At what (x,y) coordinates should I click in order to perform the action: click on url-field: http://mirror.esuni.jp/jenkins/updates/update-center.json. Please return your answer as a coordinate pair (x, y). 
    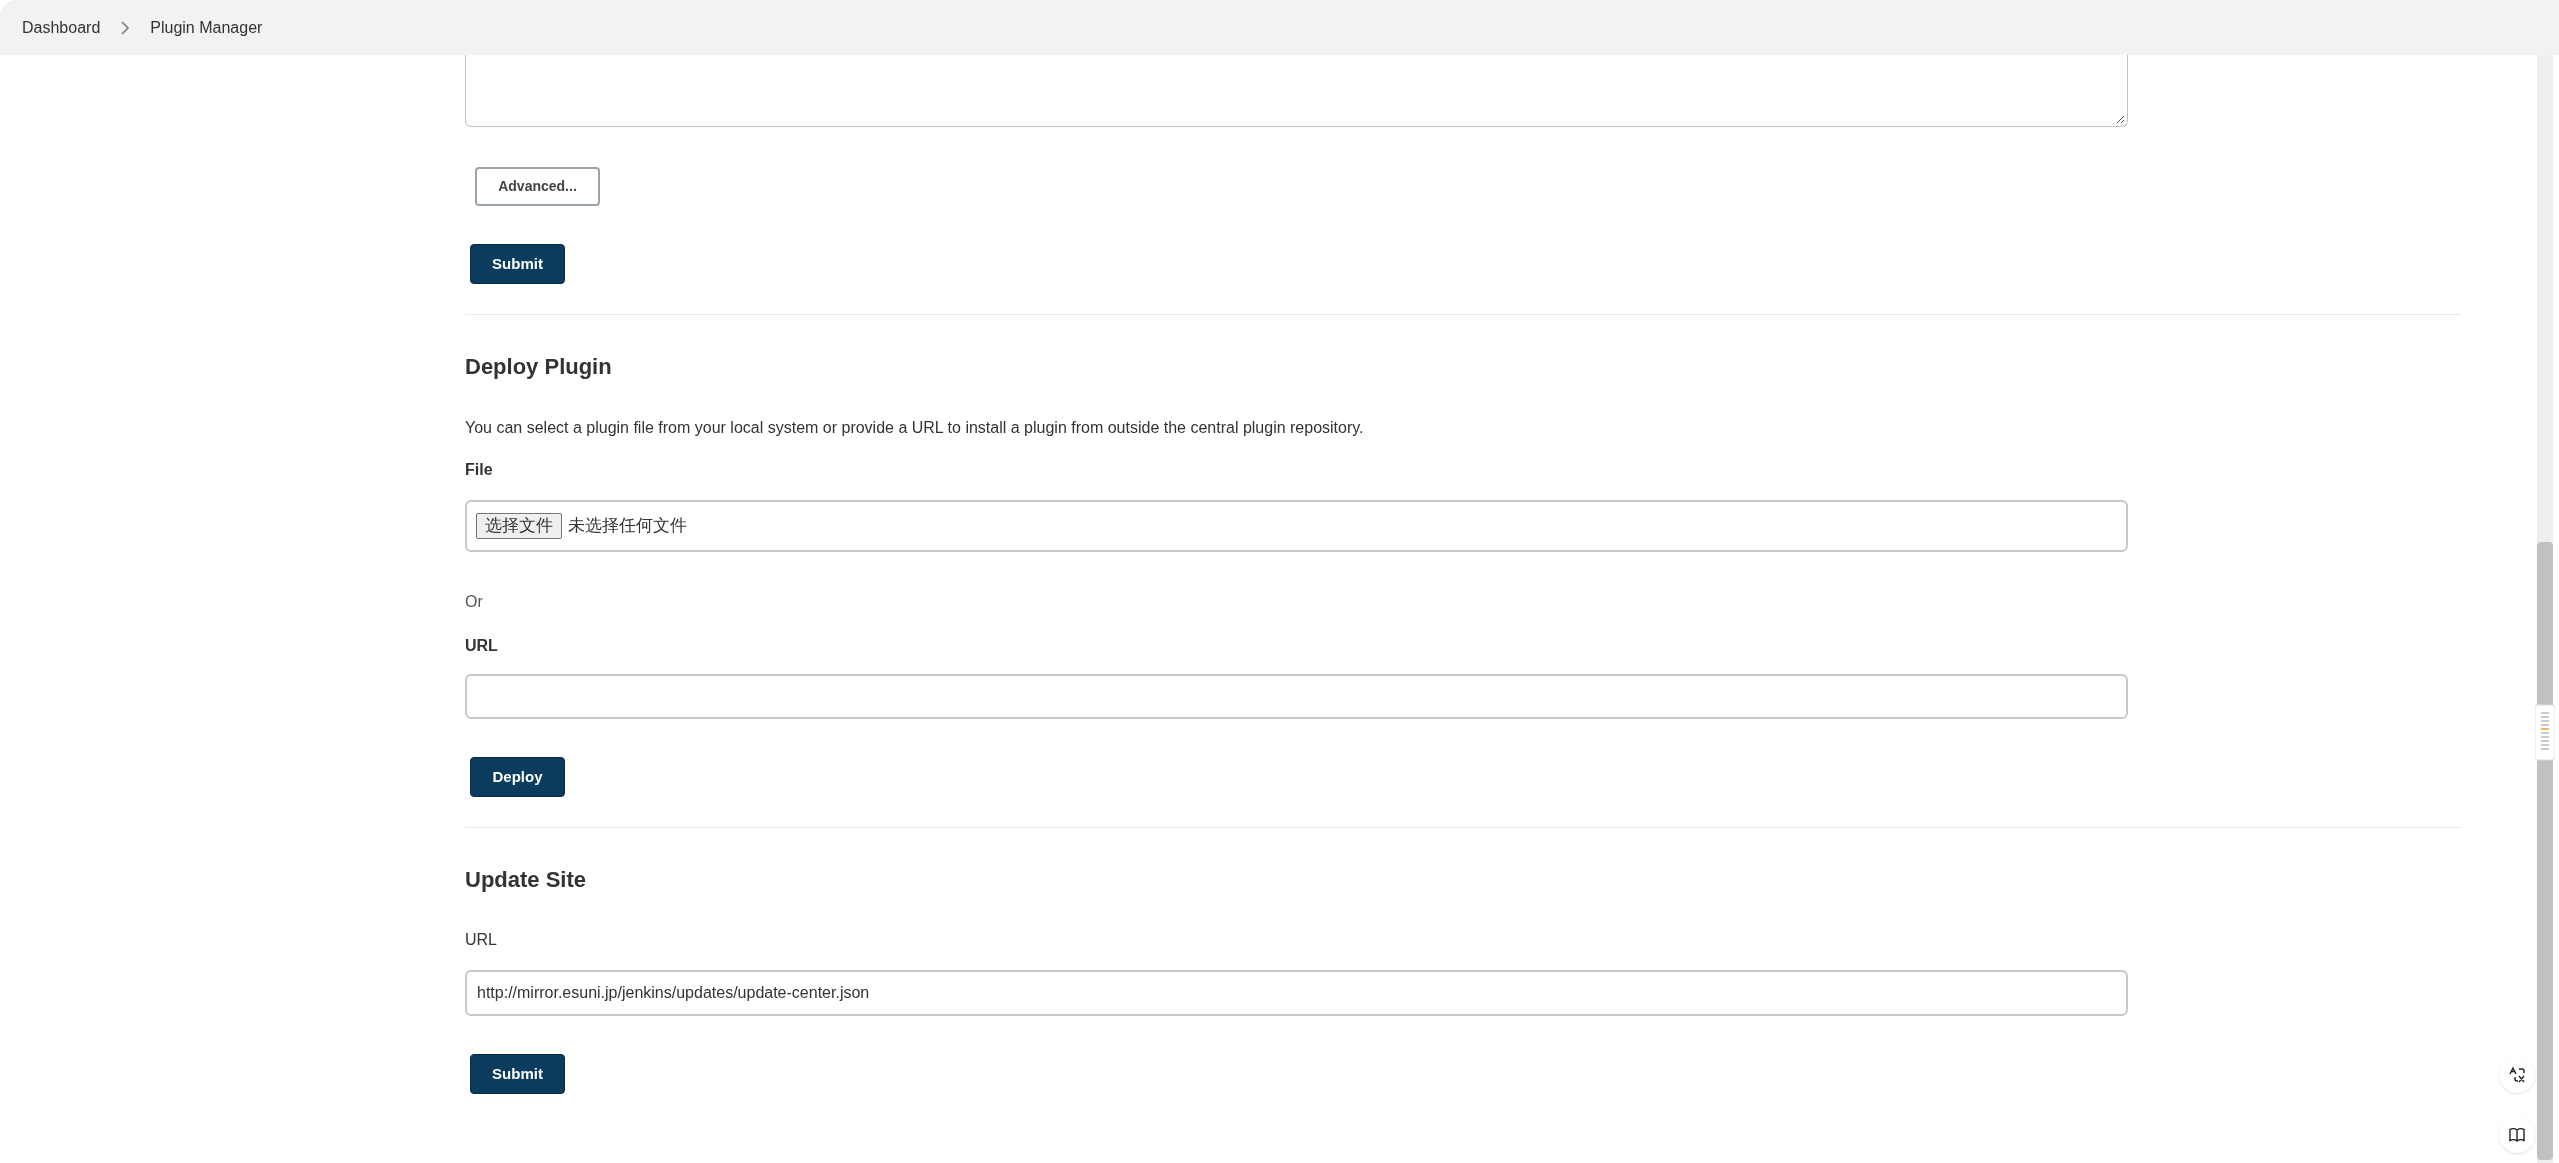
    Looking at the image, I should click on (1296, 993).